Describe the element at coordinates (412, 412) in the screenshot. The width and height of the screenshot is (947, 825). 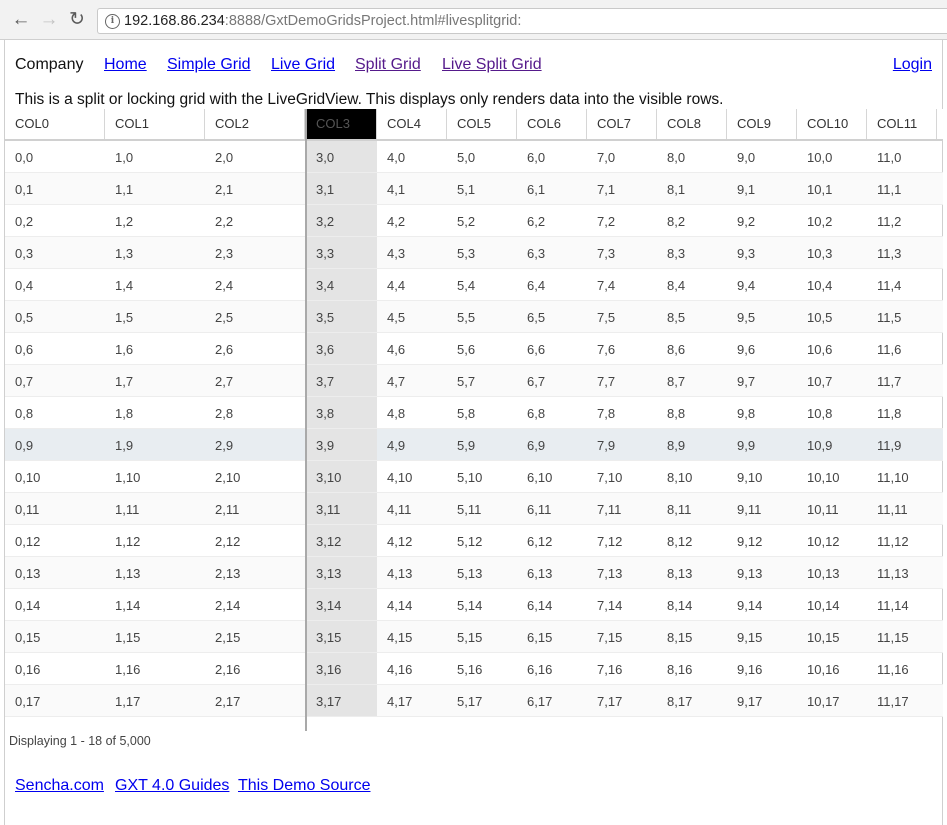
I see `grid-cell: 4,8` at that location.